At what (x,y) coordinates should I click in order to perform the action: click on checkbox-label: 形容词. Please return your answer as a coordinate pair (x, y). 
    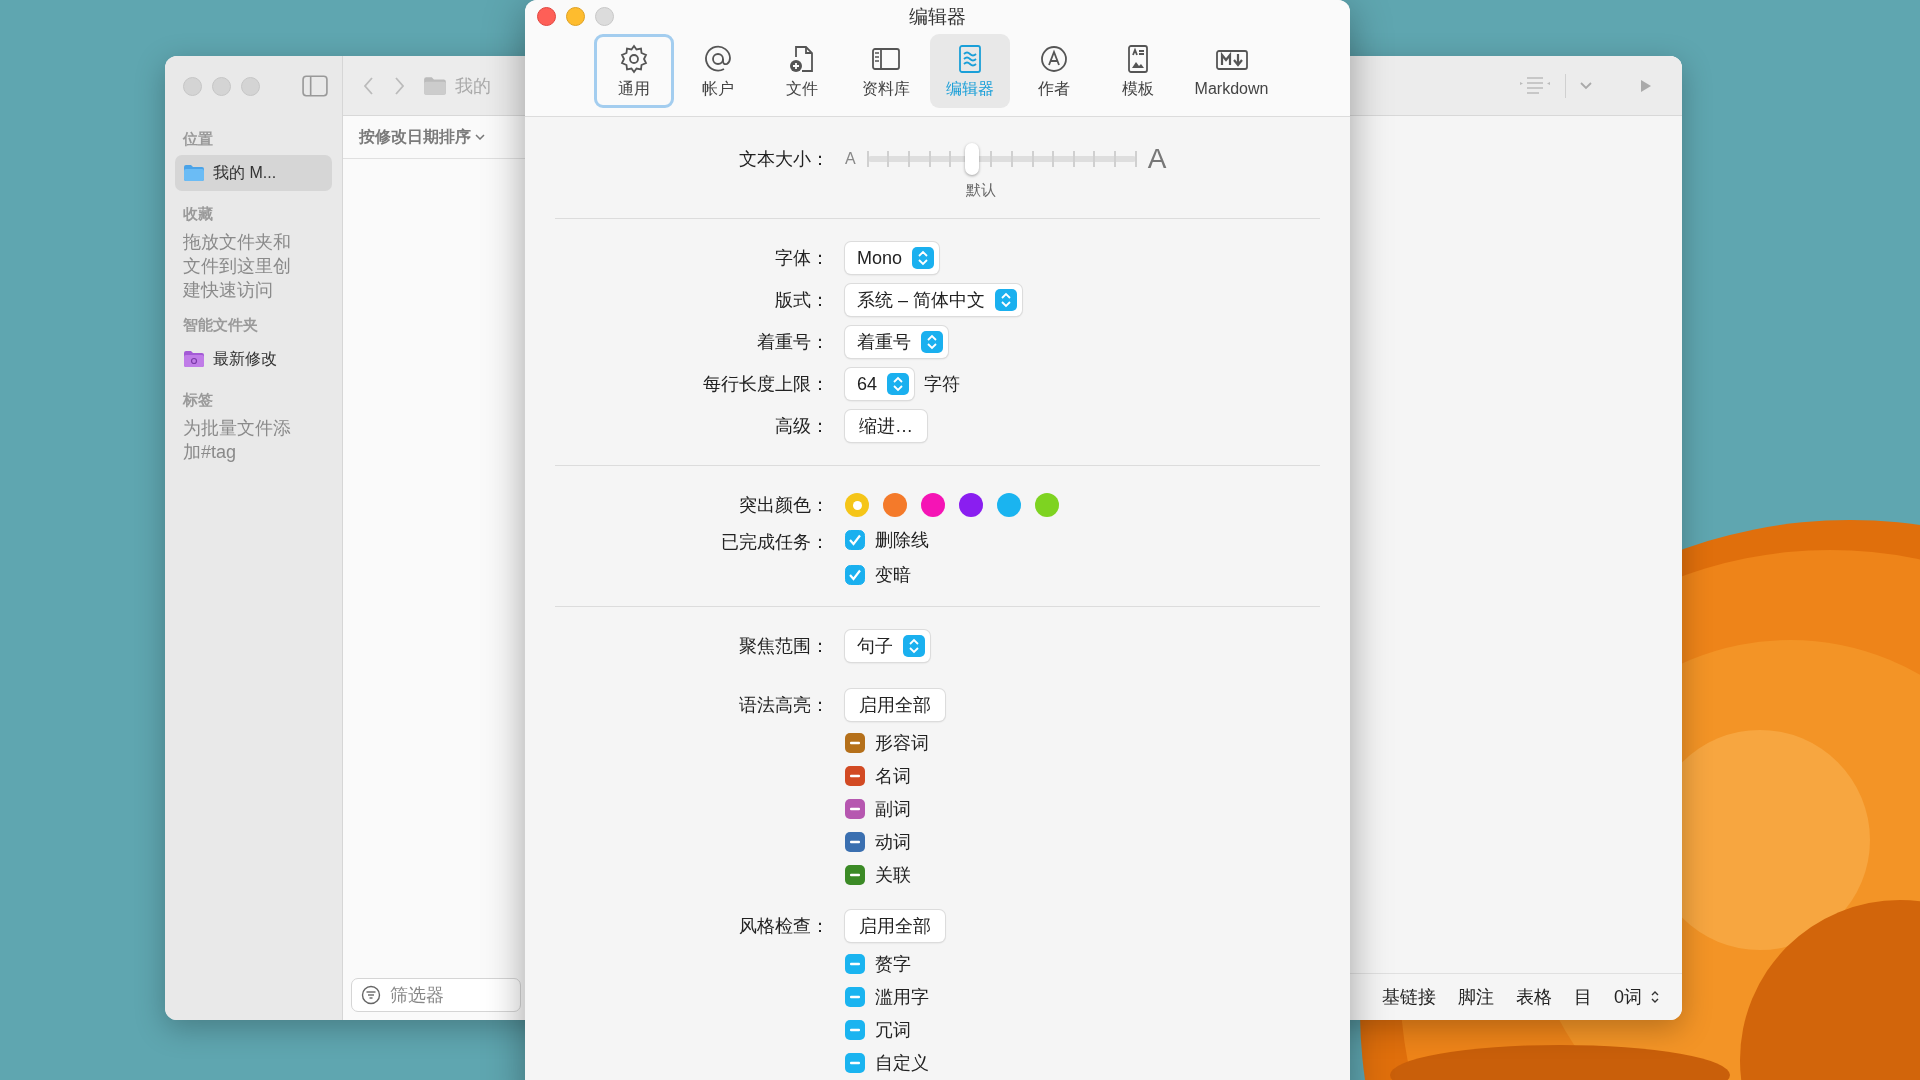
    Looking at the image, I should click on (902, 743).